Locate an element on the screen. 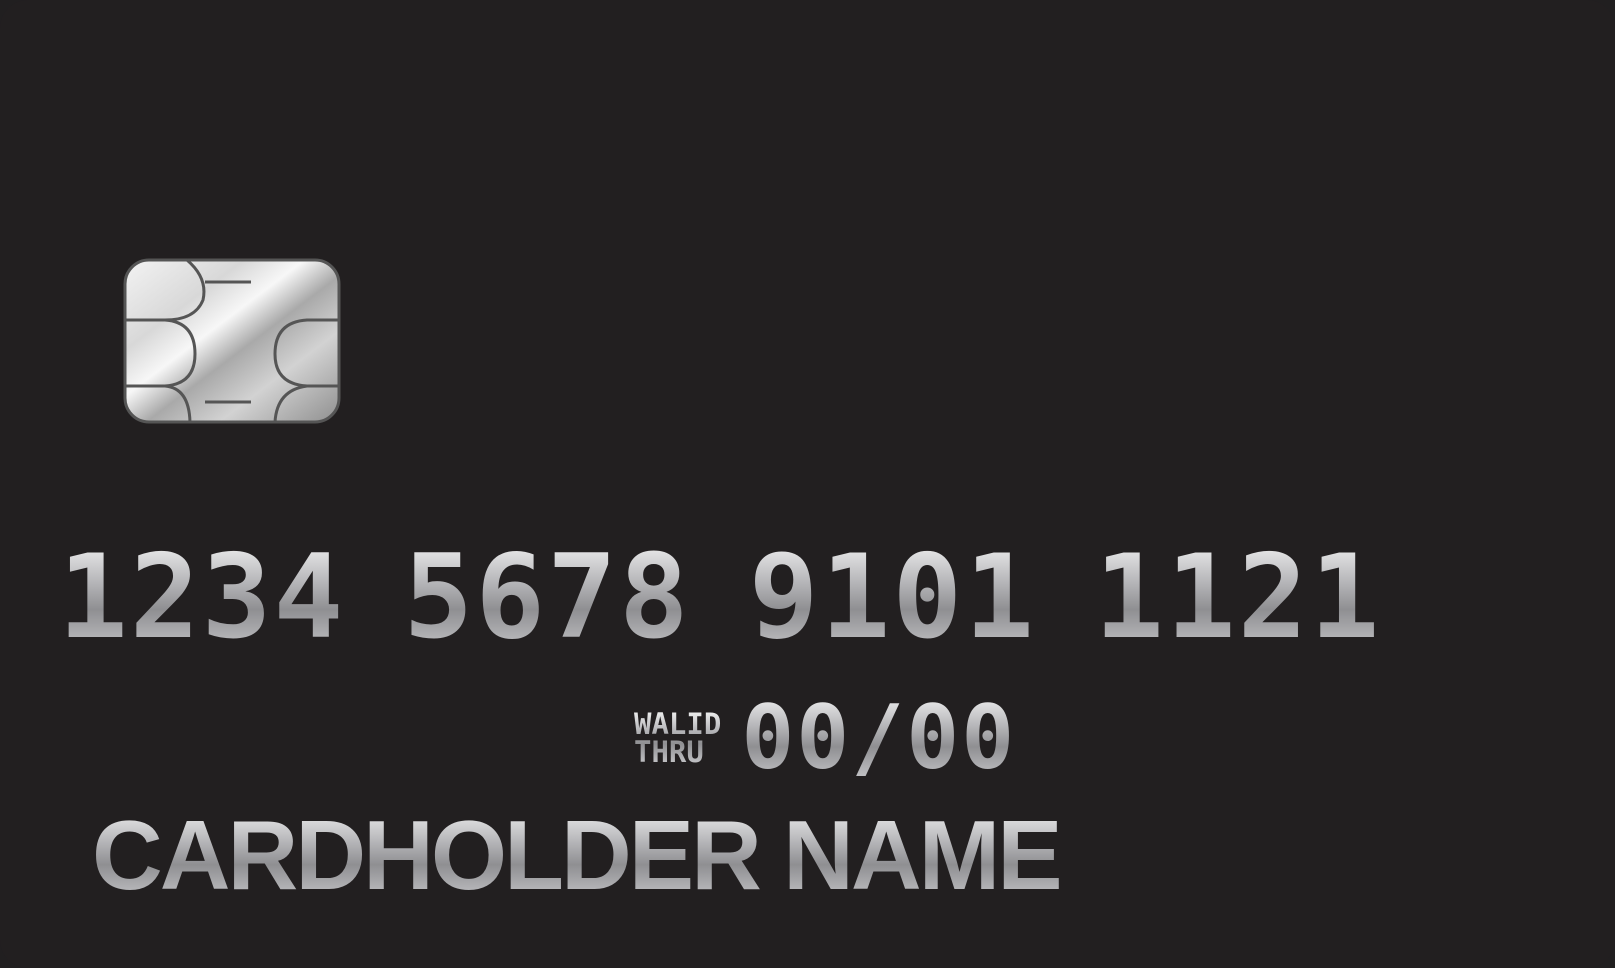 The width and height of the screenshot is (1615, 968). valid-label-line-2: THRU is located at coordinates (669, 752).